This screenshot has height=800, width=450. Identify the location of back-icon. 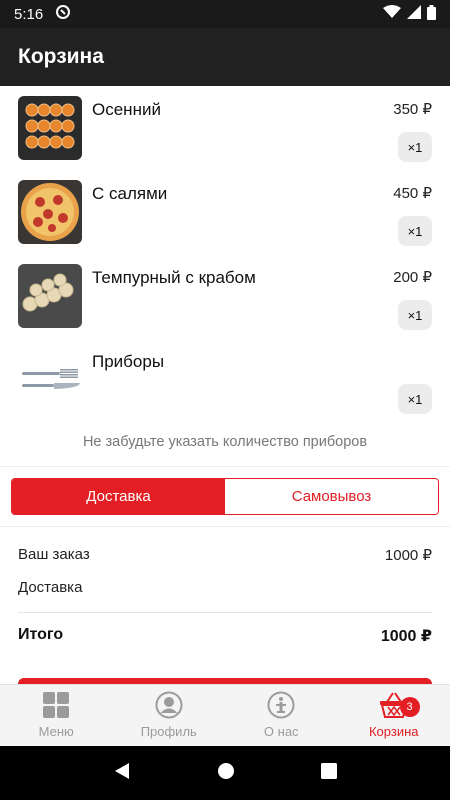
(122, 773).